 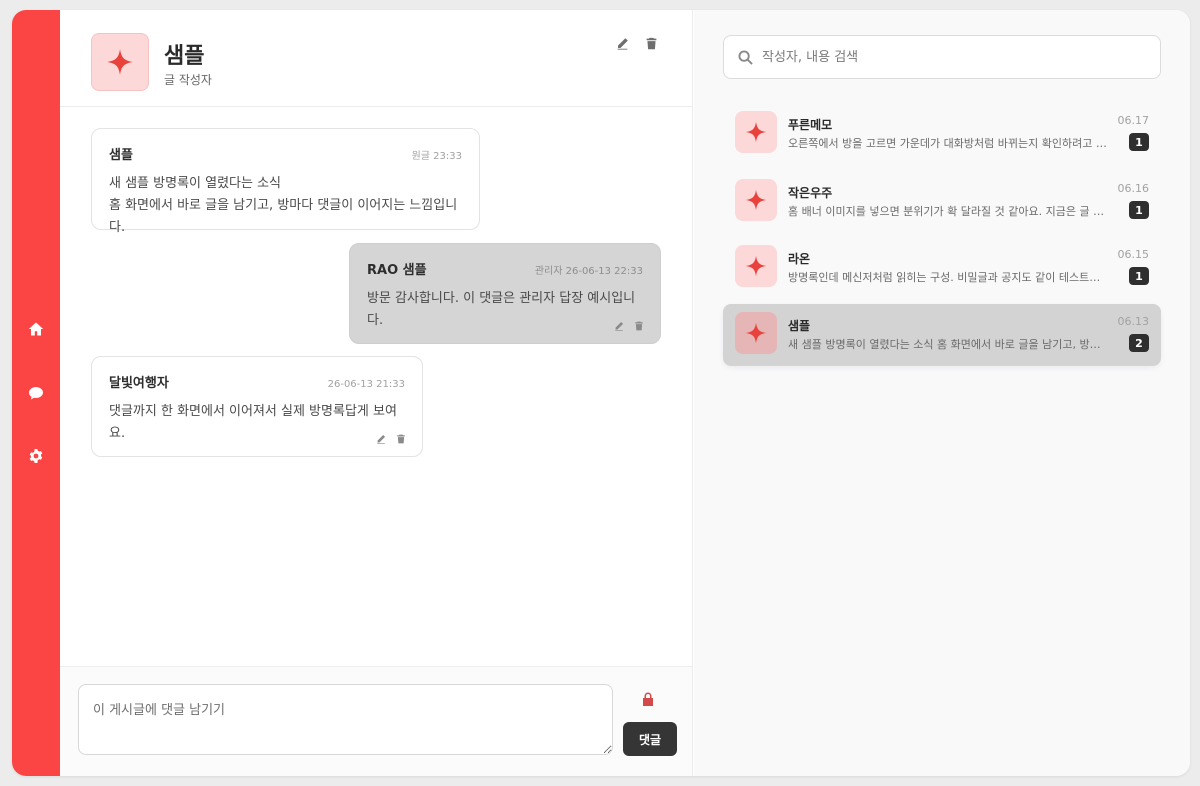 I want to click on sidebar, so click(x=36, y=393).